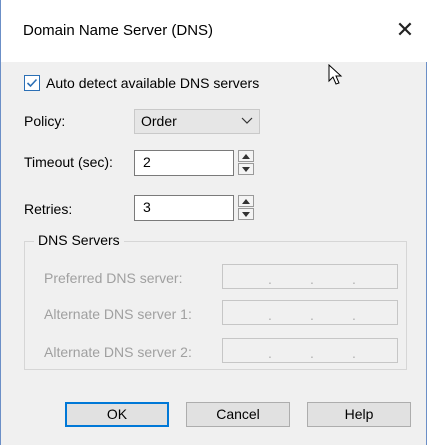  I want to click on retries-spinner, so click(246, 208).